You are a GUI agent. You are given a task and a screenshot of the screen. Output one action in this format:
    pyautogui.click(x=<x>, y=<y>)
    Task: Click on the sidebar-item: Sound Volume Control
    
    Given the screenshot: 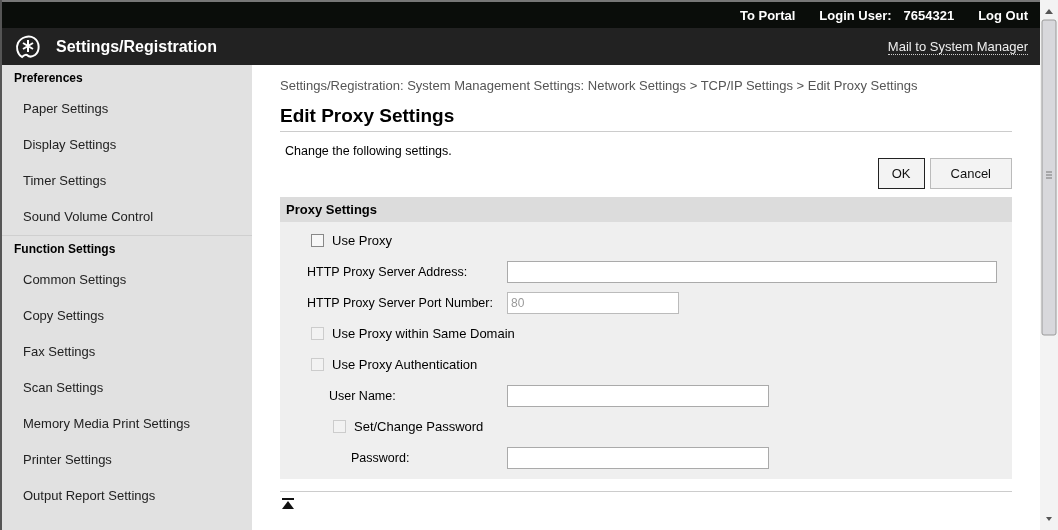 What is the action you would take?
    pyautogui.click(x=127, y=217)
    